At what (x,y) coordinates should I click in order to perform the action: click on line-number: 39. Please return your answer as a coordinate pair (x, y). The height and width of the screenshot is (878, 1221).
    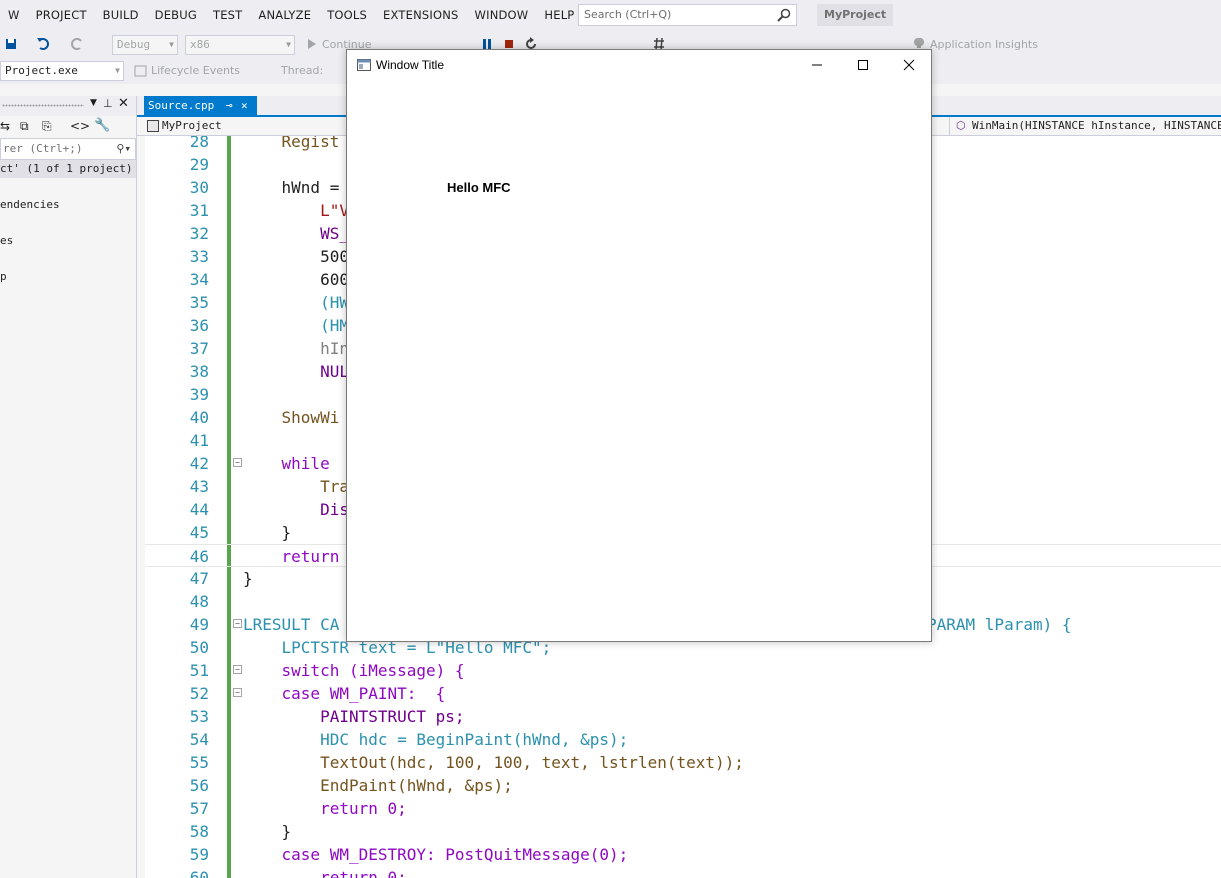
    Looking at the image, I should click on (199, 394).